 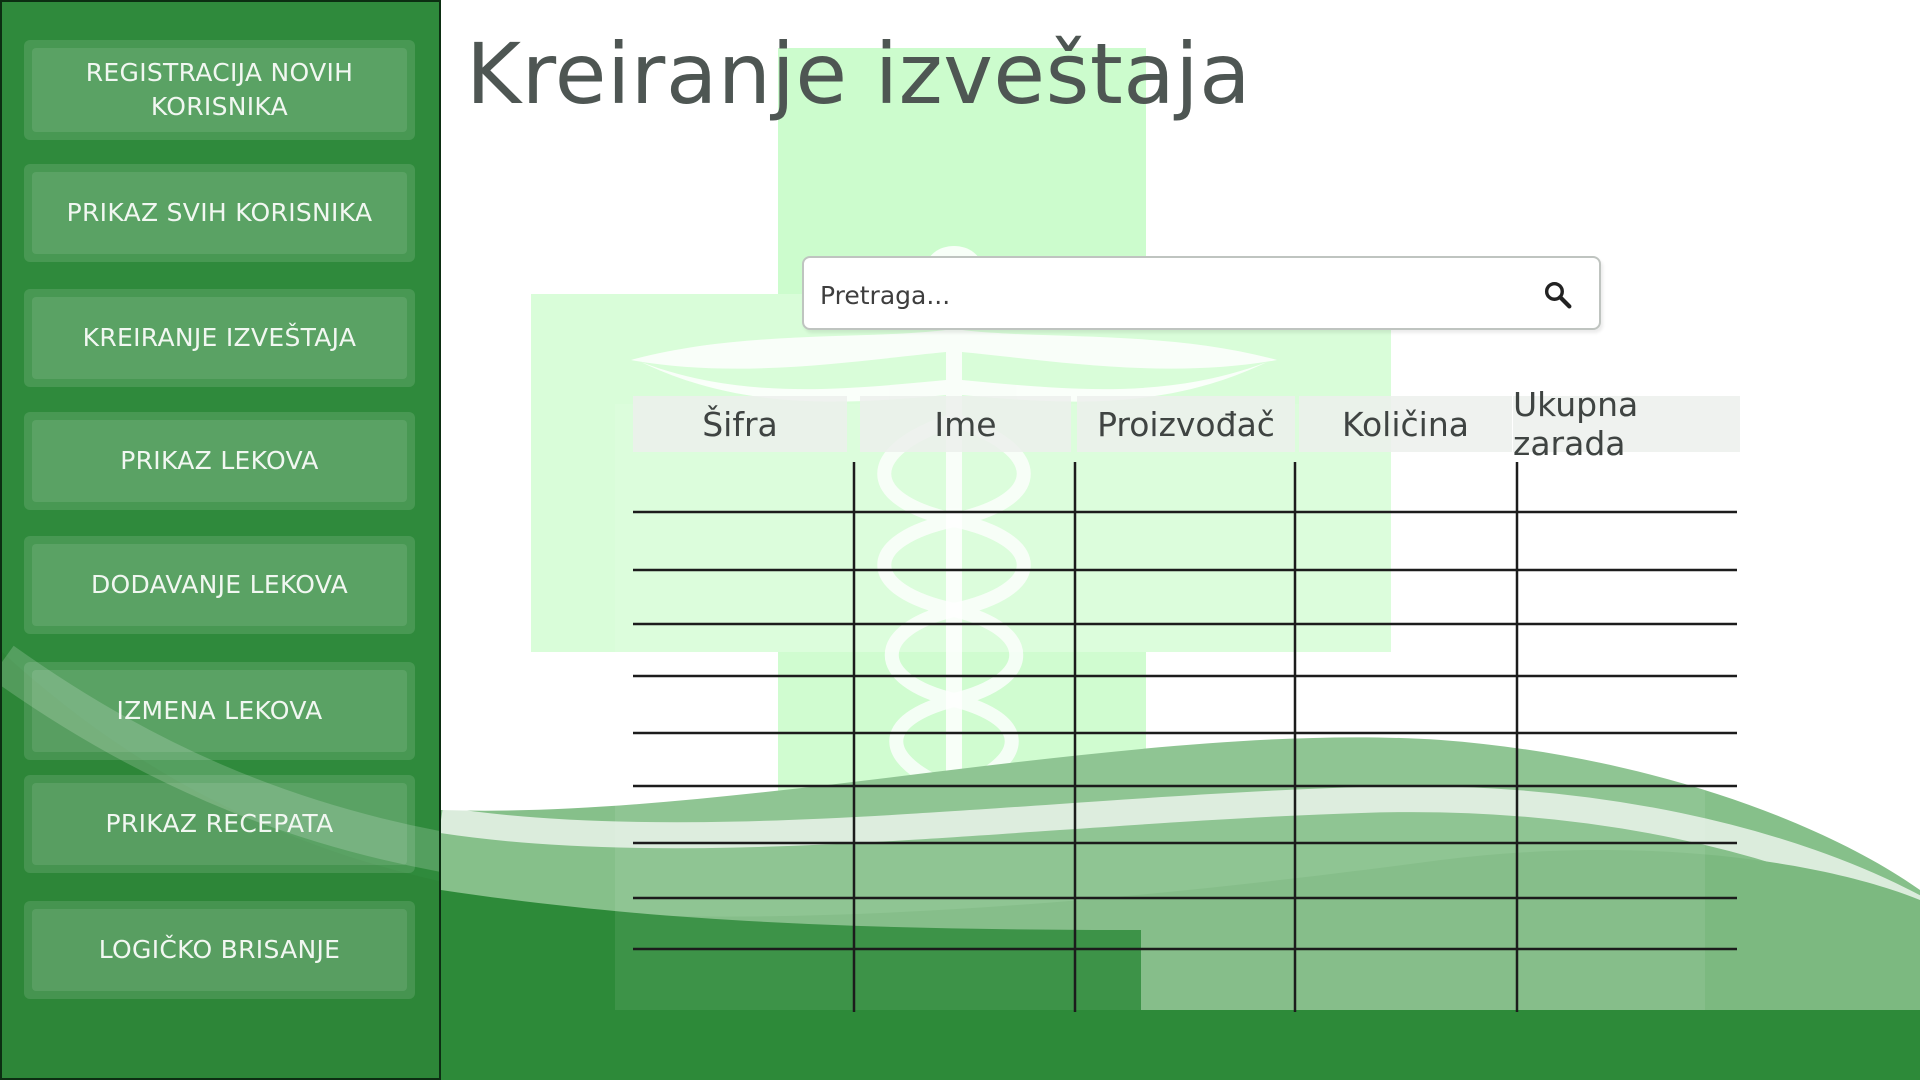 I want to click on sidebar-item-label: PRIKAZ SVIH KORISNIKA, so click(x=219, y=212).